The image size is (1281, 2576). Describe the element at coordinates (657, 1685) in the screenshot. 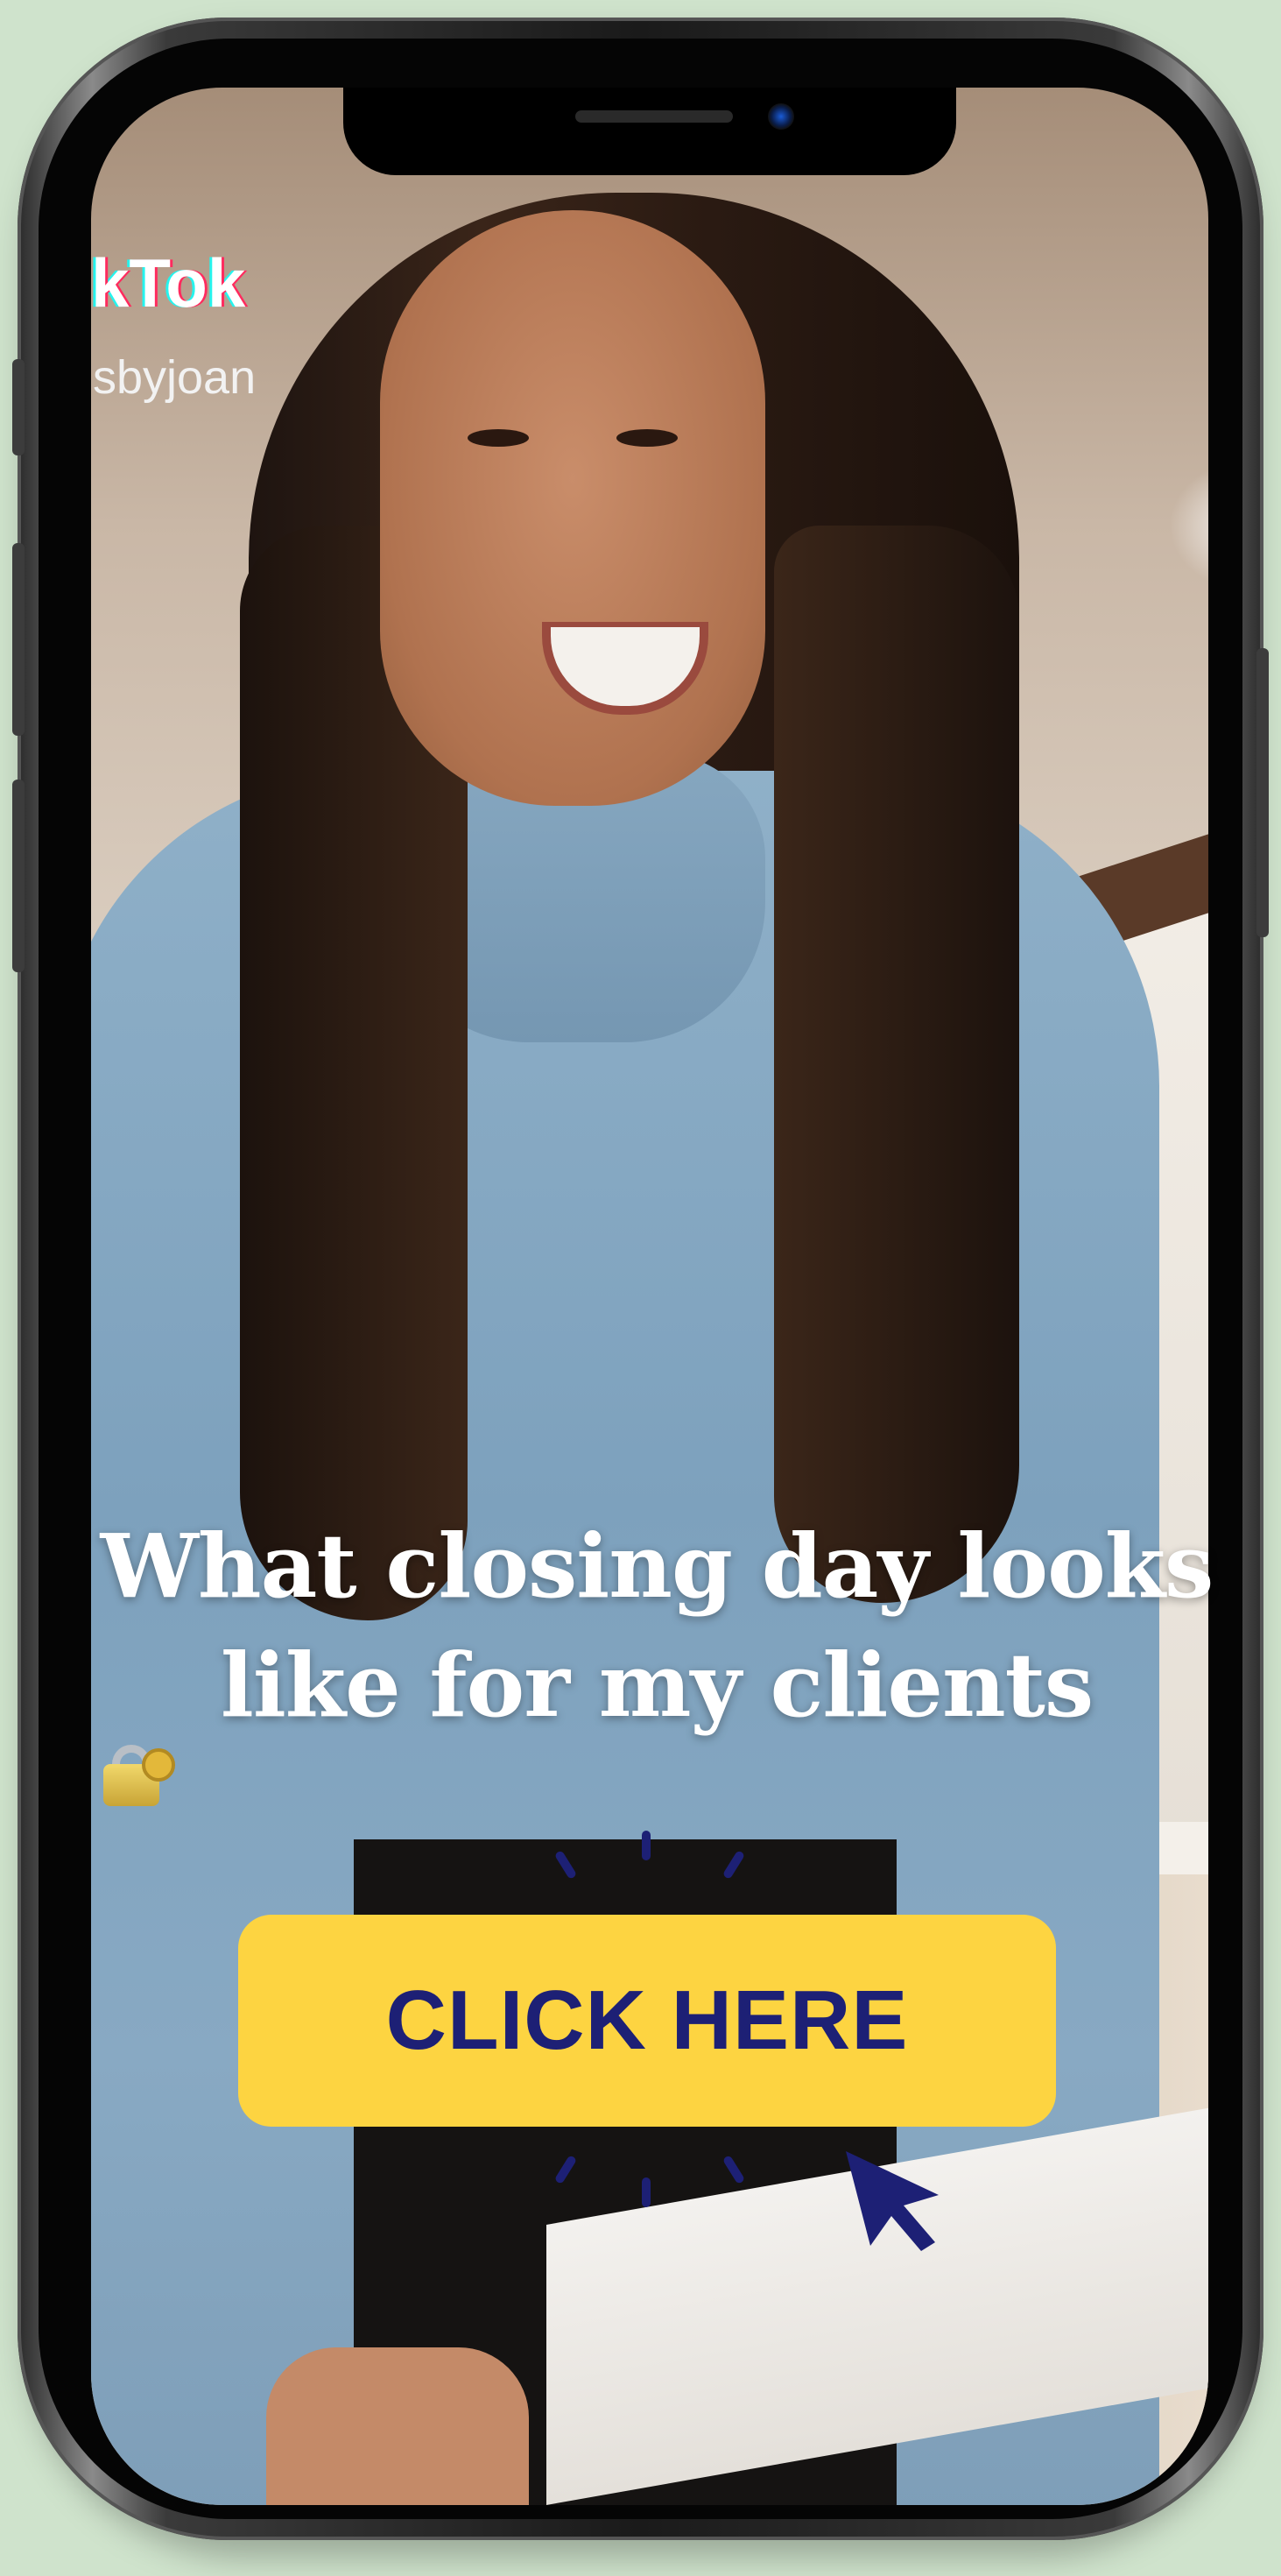

I see `caption-line-2: like for my clients` at that location.